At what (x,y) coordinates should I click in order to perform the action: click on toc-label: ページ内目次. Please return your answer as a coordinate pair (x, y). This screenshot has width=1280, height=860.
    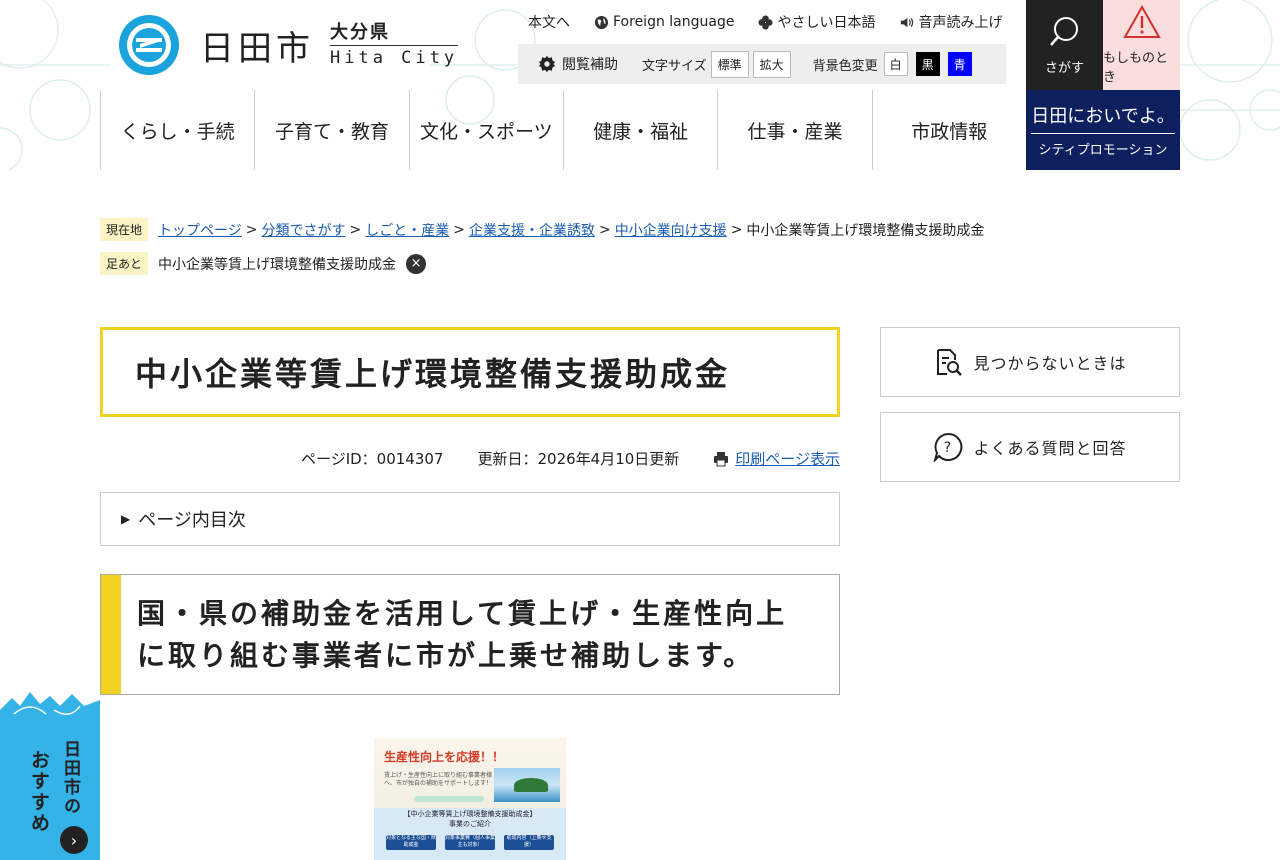
    Looking at the image, I should click on (192, 520).